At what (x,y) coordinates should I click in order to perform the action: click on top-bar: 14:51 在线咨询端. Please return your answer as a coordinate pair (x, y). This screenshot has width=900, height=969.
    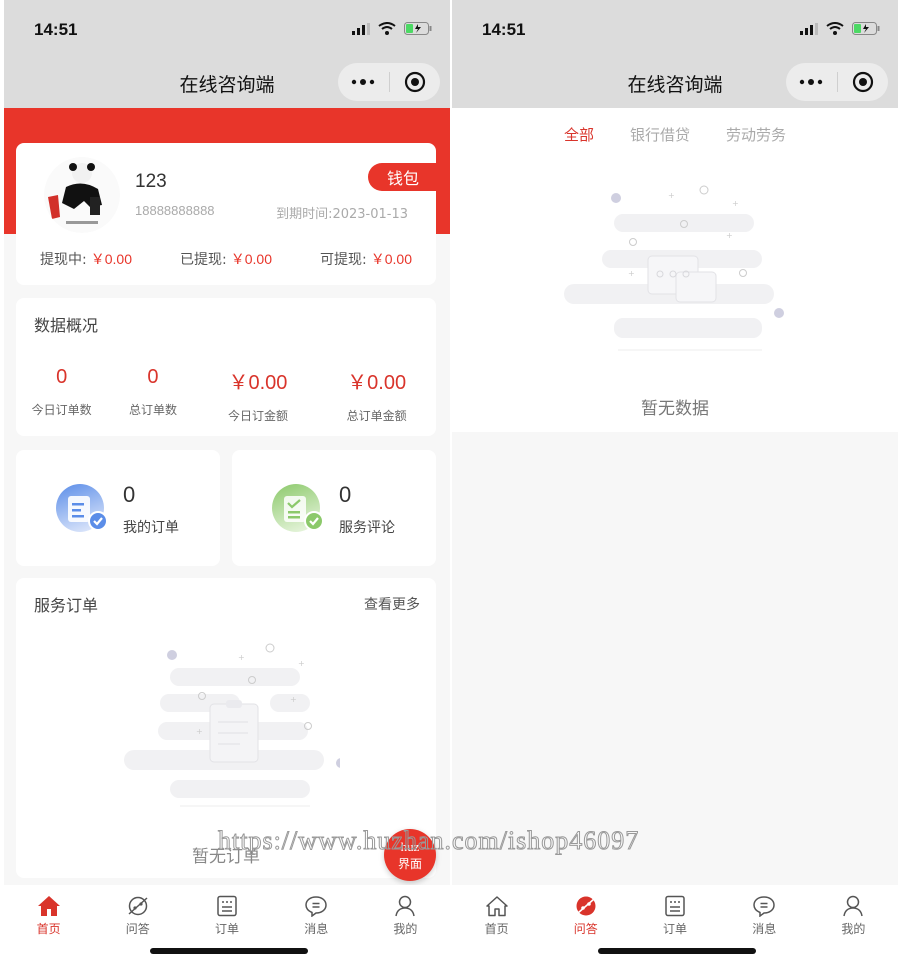
    Looking at the image, I should click on (227, 54).